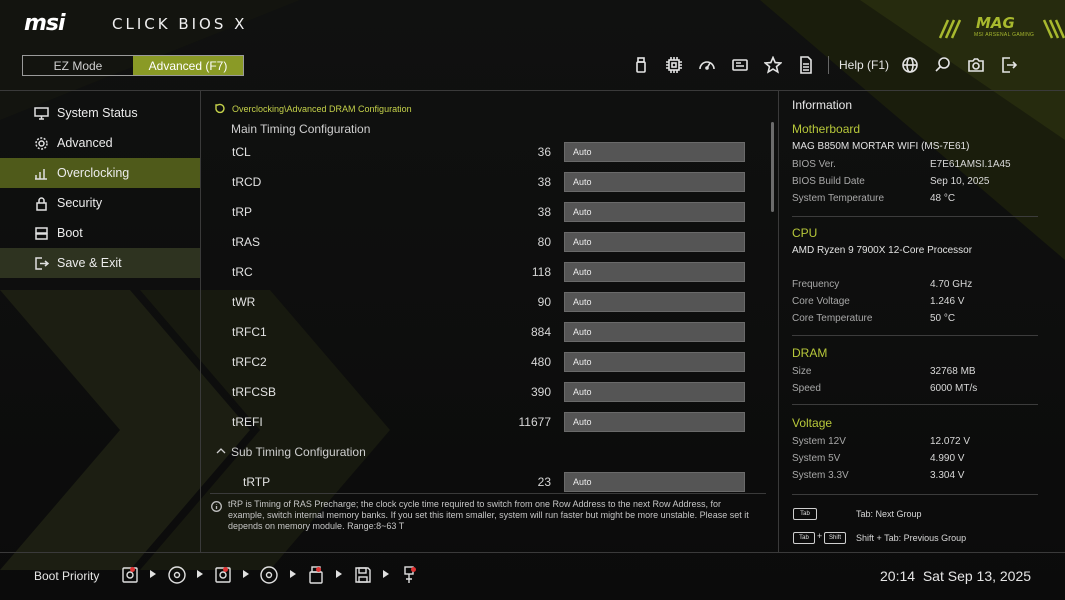 The image size is (1065, 600). What do you see at coordinates (915, 404) in the screenshot?
I see `info-divider` at bounding box center [915, 404].